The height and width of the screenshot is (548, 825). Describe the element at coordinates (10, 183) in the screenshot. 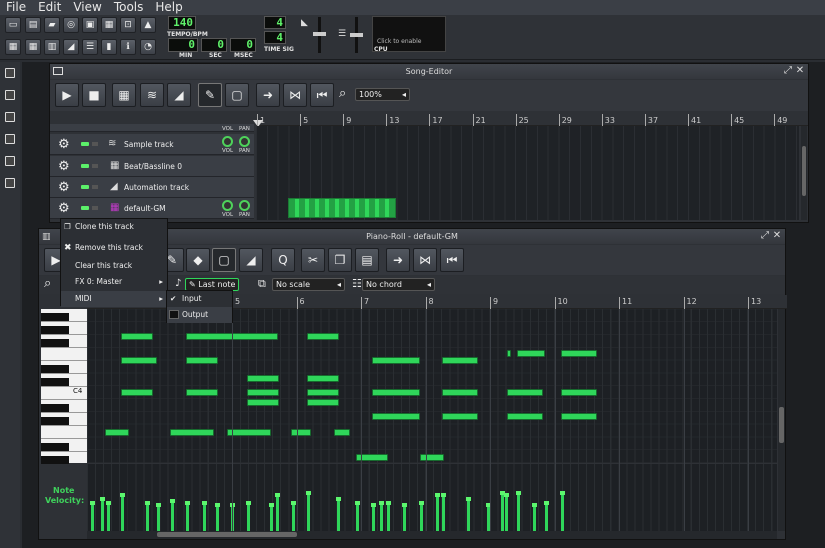

I see `computer-icon` at that location.